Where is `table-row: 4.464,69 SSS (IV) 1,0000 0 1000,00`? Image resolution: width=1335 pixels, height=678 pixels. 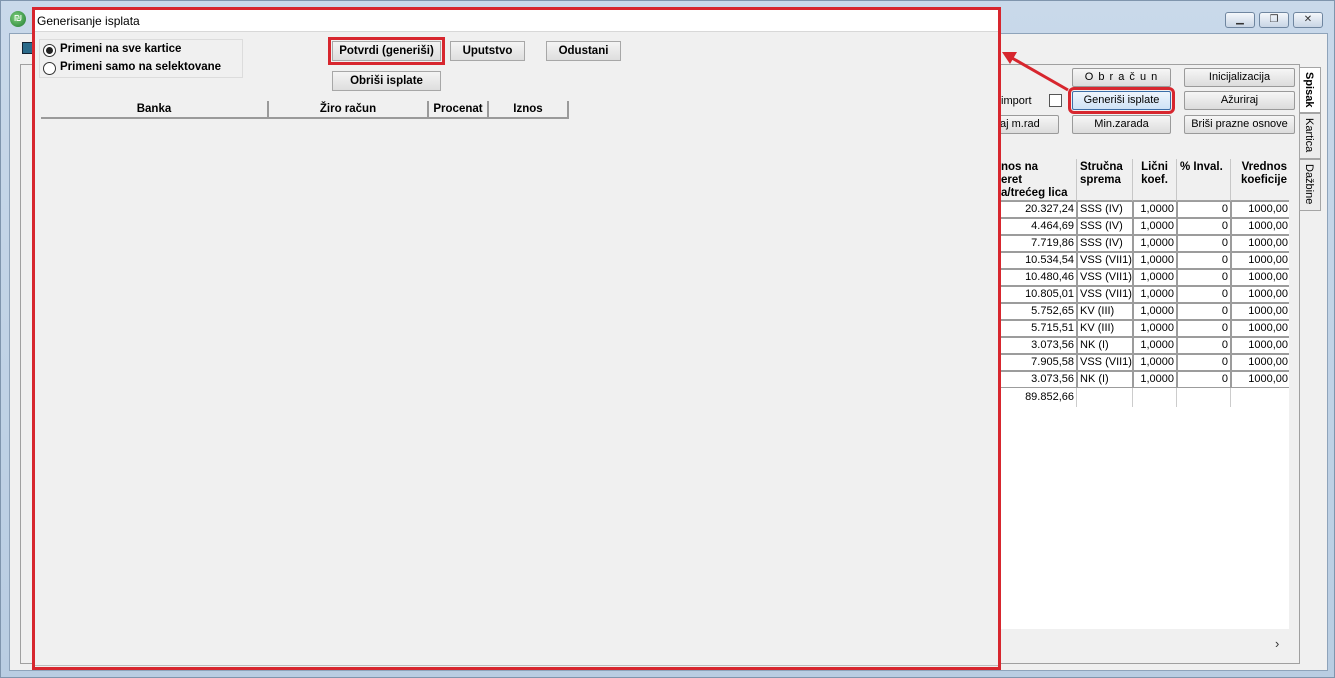 table-row: 4.464,69 SSS (IV) 1,0000 0 1000,00 is located at coordinates (1143, 226).